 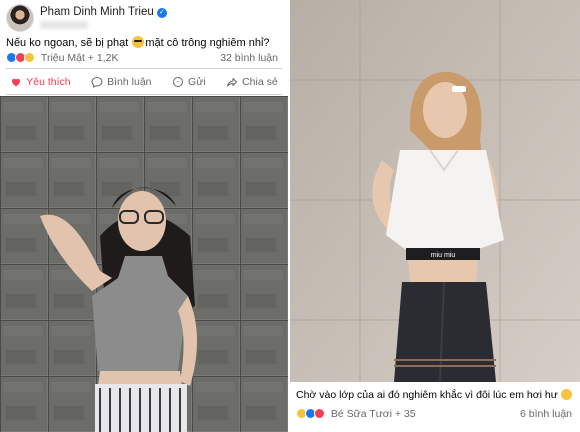 What do you see at coordinates (546, 414) in the screenshot?
I see `comment-count-right: 6 bình luận` at bounding box center [546, 414].